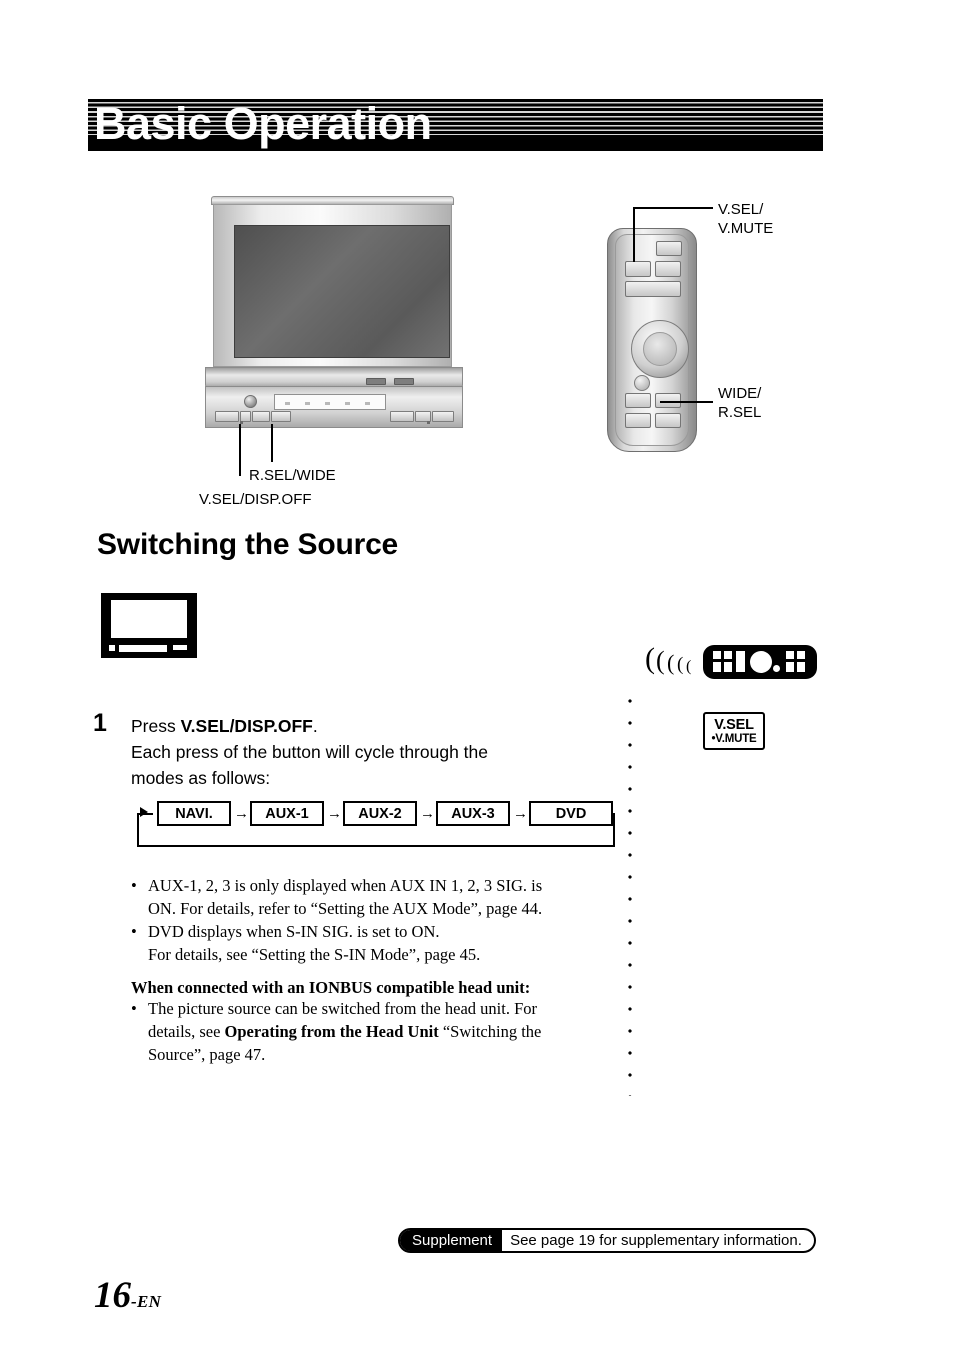 This screenshot has height=1352, width=954. What do you see at coordinates (686, 402) in the screenshot?
I see `leader-widersel-horizontal` at bounding box center [686, 402].